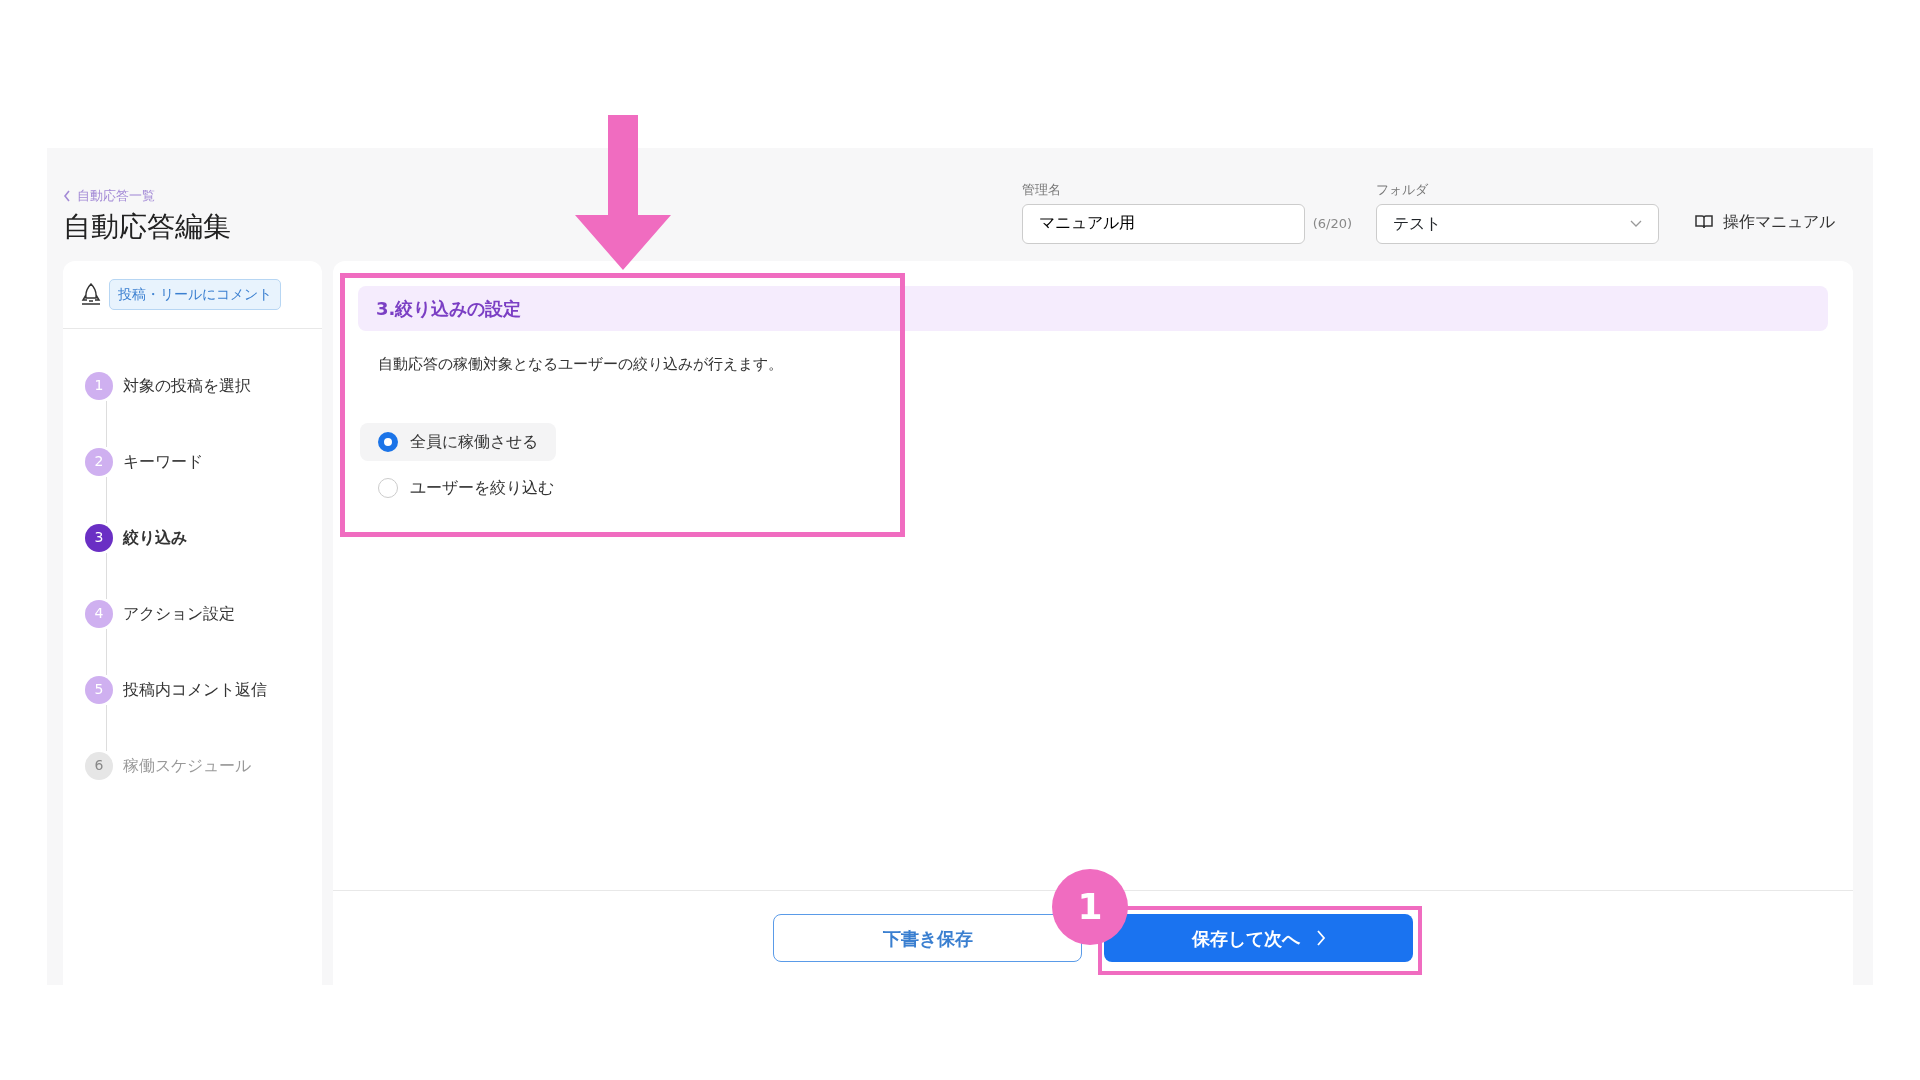  I want to click on save-next-button: 保存して次へ, so click(1258, 938).